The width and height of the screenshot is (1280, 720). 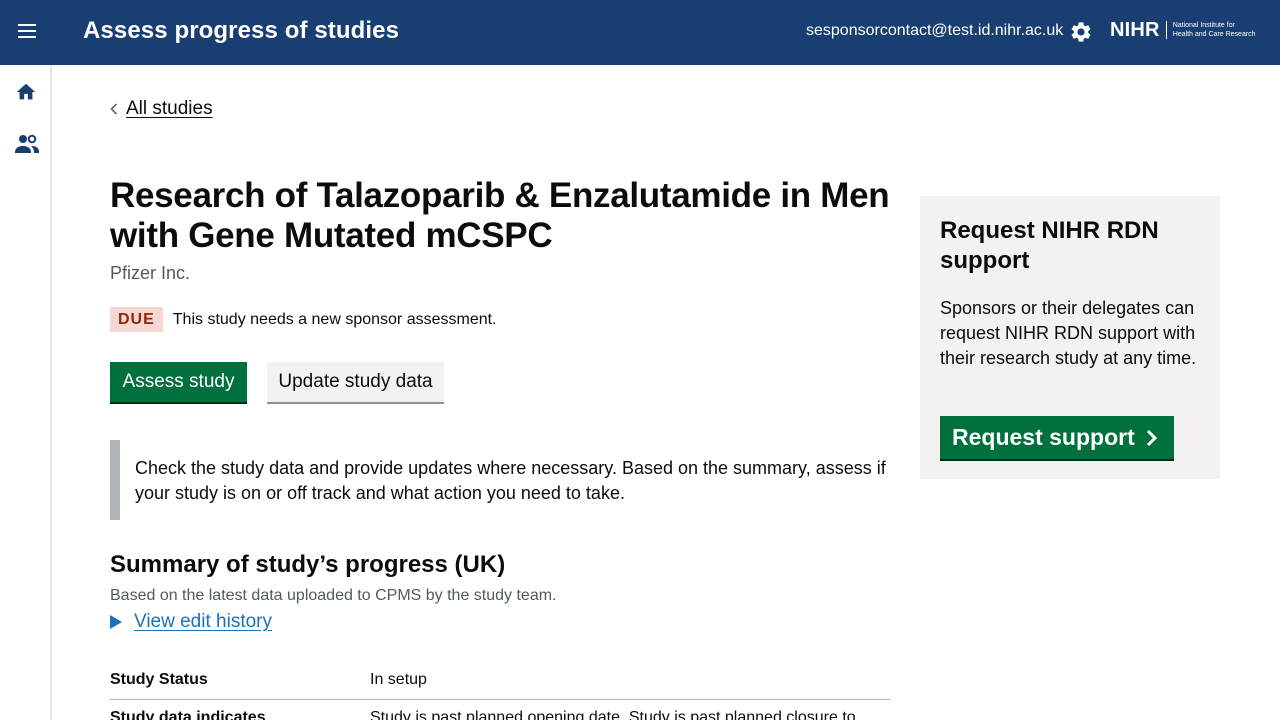 I want to click on back-link: All studies, so click(x=161, y=109).